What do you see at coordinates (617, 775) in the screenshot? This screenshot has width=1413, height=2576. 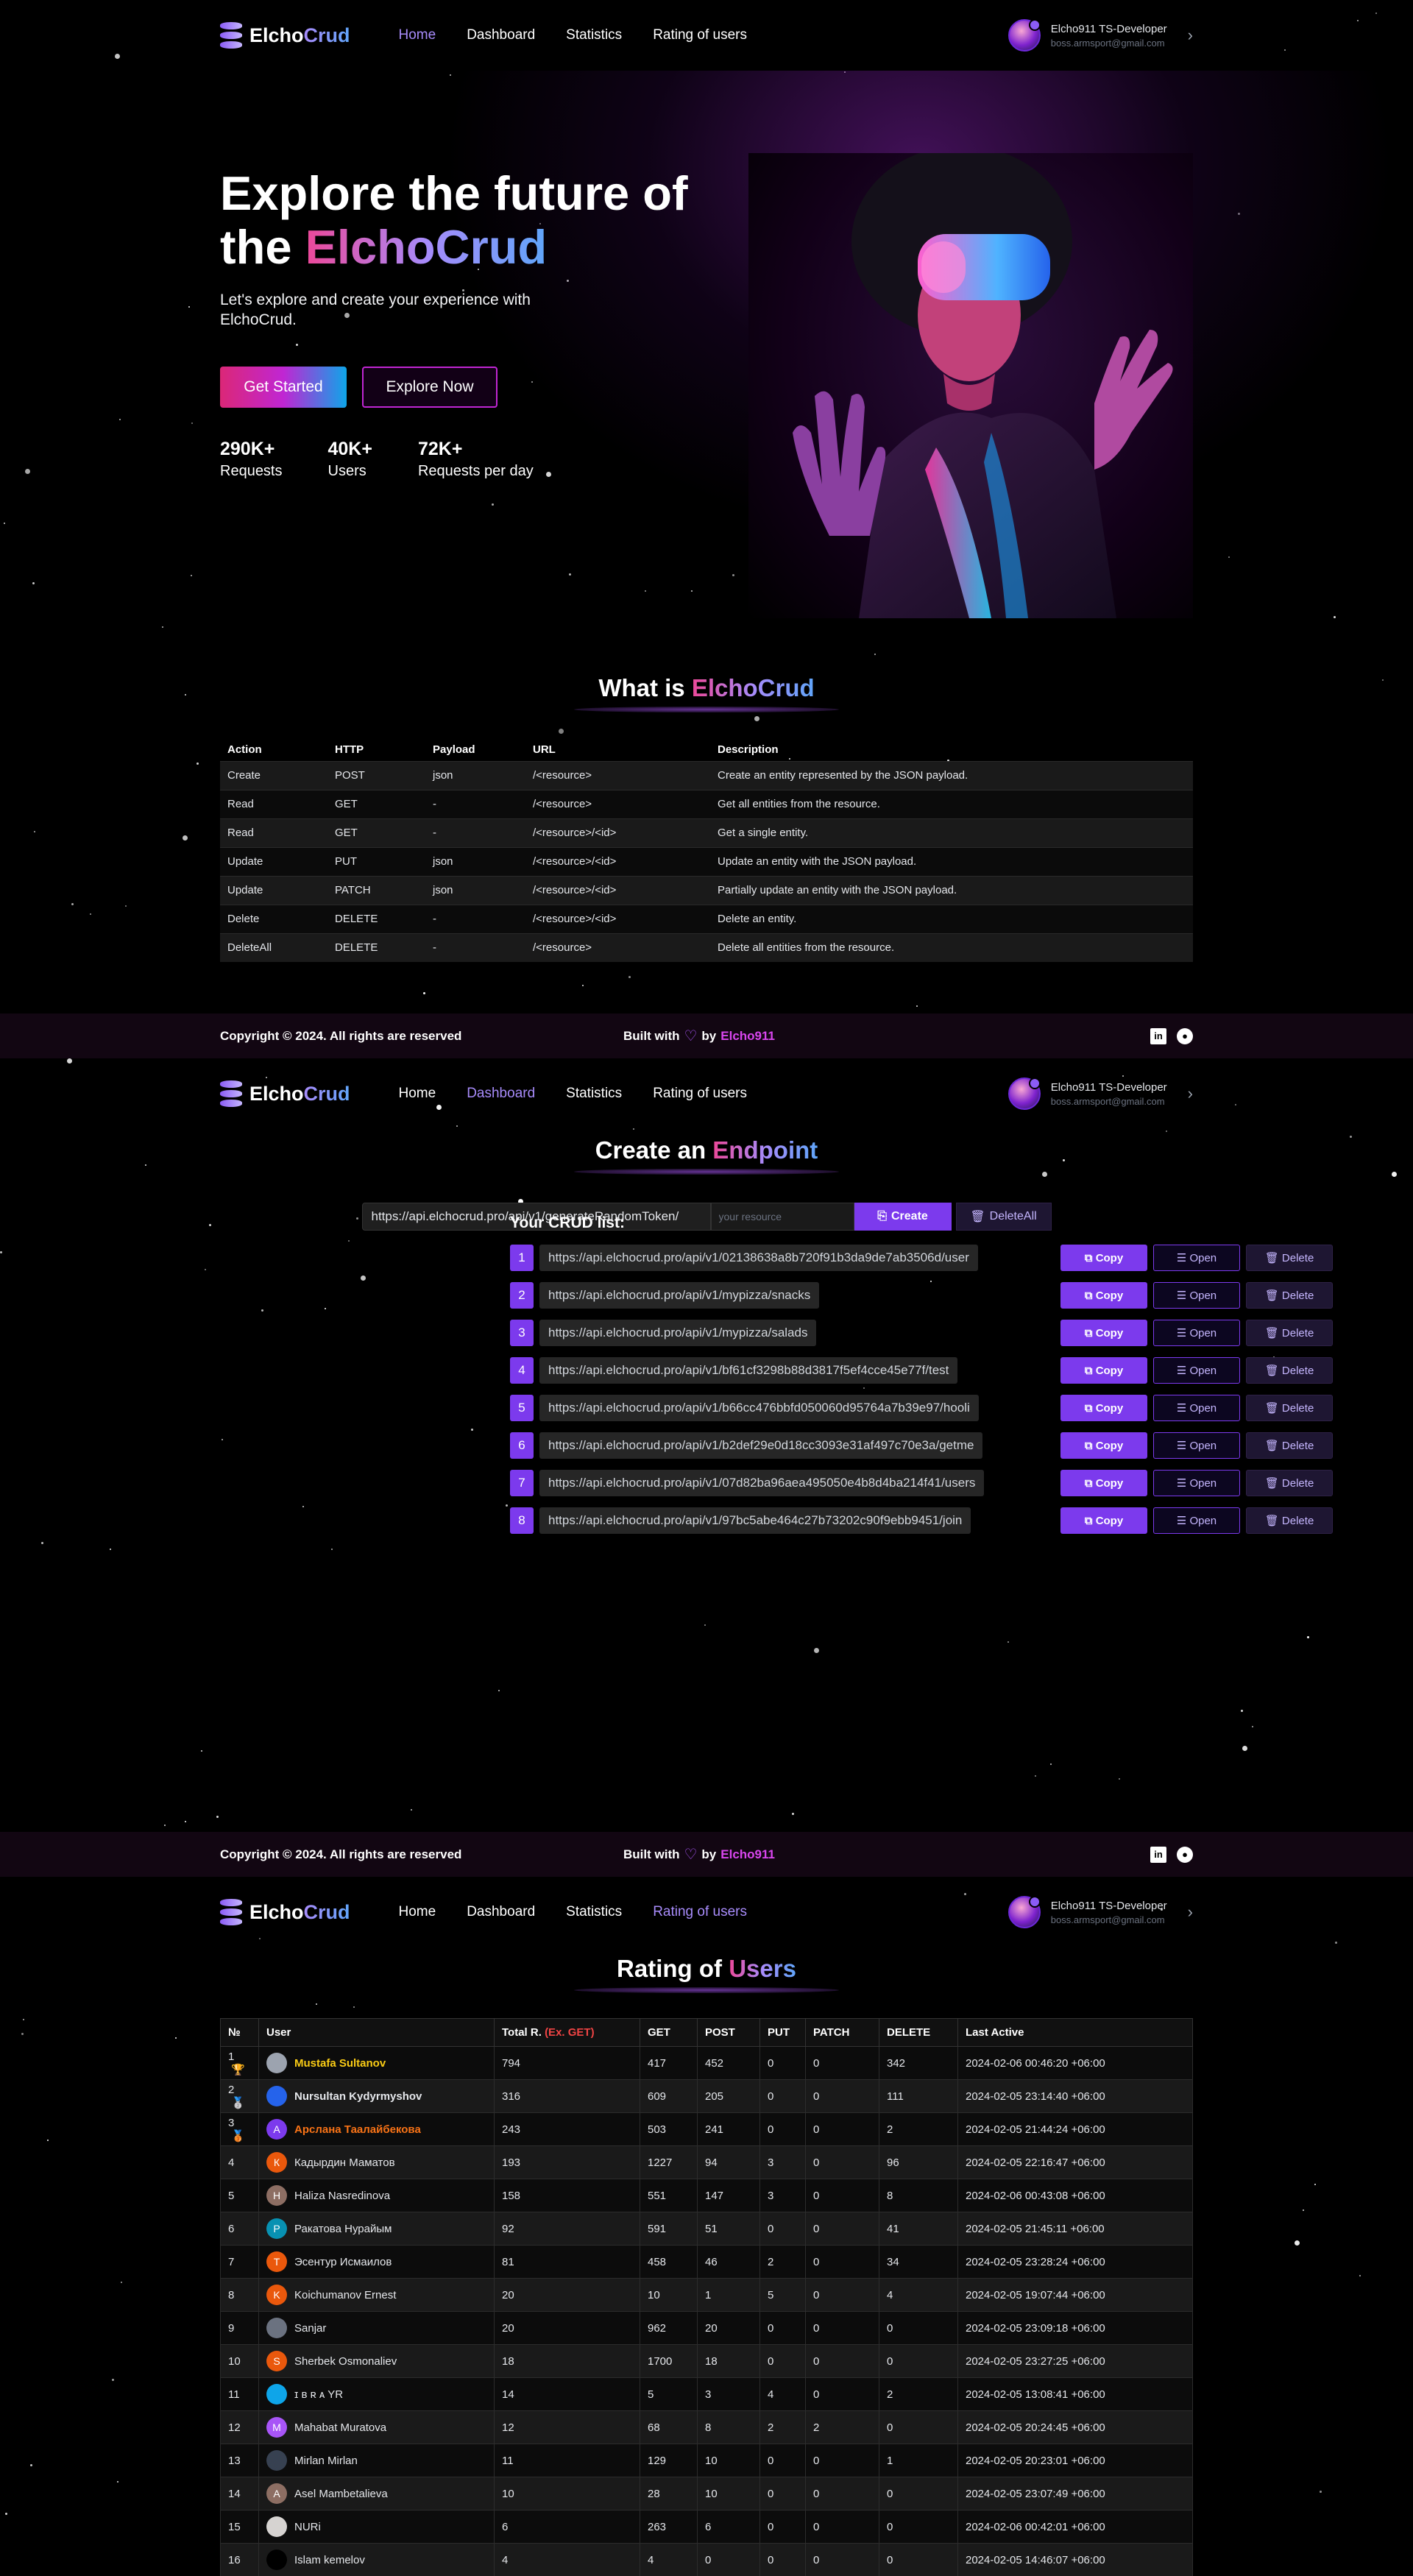 I see `table-cell: /<resource>` at bounding box center [617, 775].